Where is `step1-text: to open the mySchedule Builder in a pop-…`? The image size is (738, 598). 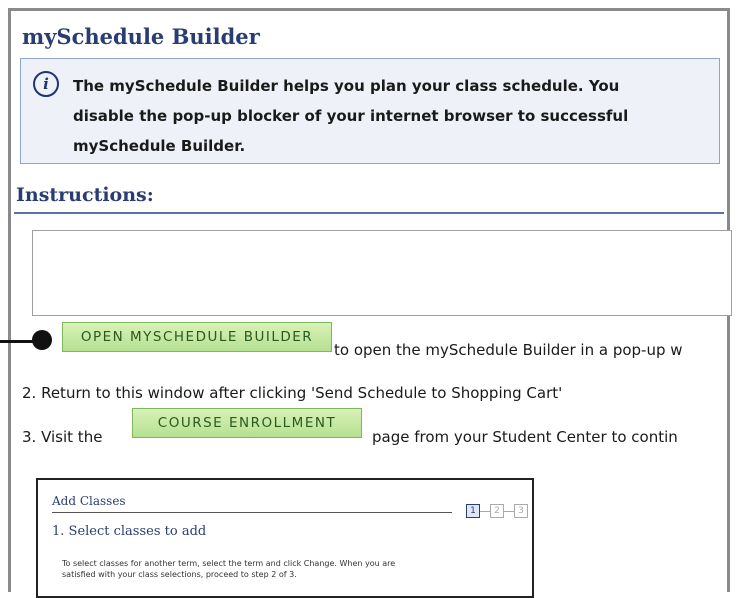
step1-text: to open the mySchedule Builder in a pop-… is located at coordinates (508, 350).